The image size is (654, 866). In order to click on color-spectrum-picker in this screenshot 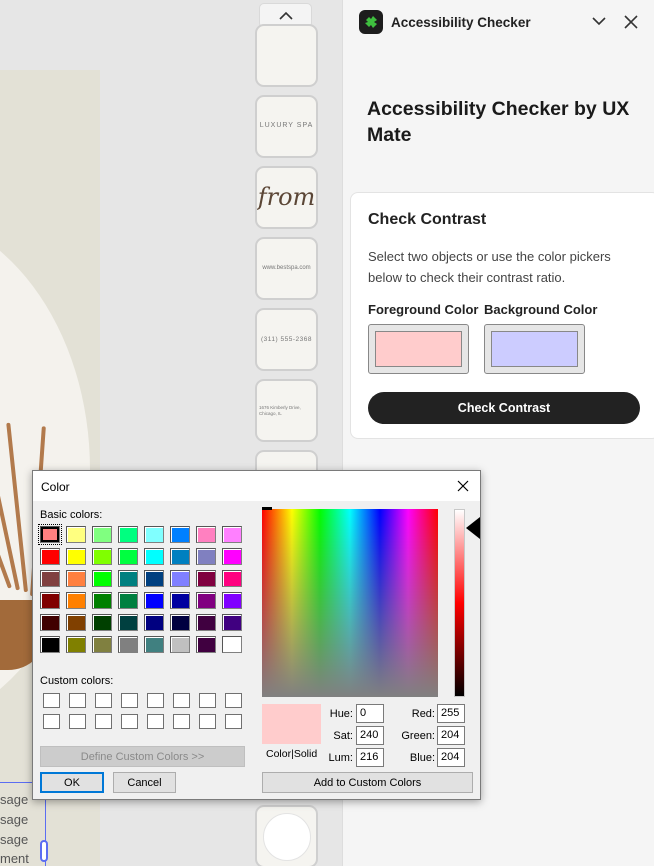, I will do `click(350, 603)`.